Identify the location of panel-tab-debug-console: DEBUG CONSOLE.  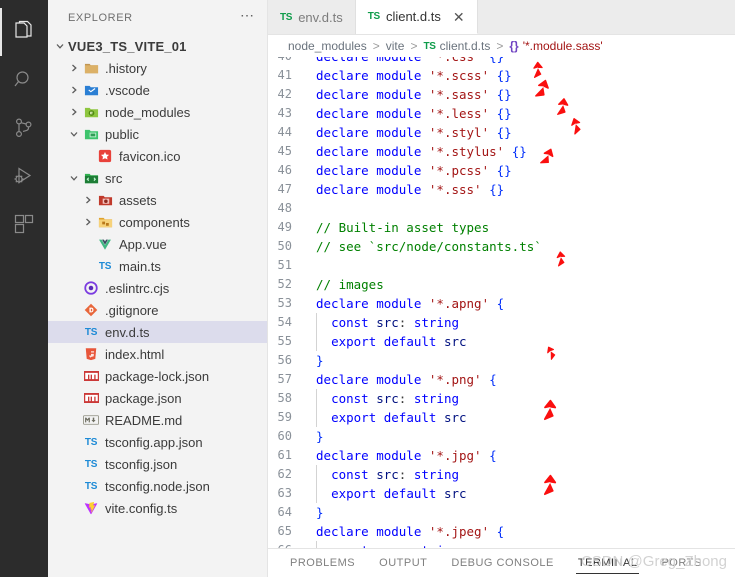
(502, 563).